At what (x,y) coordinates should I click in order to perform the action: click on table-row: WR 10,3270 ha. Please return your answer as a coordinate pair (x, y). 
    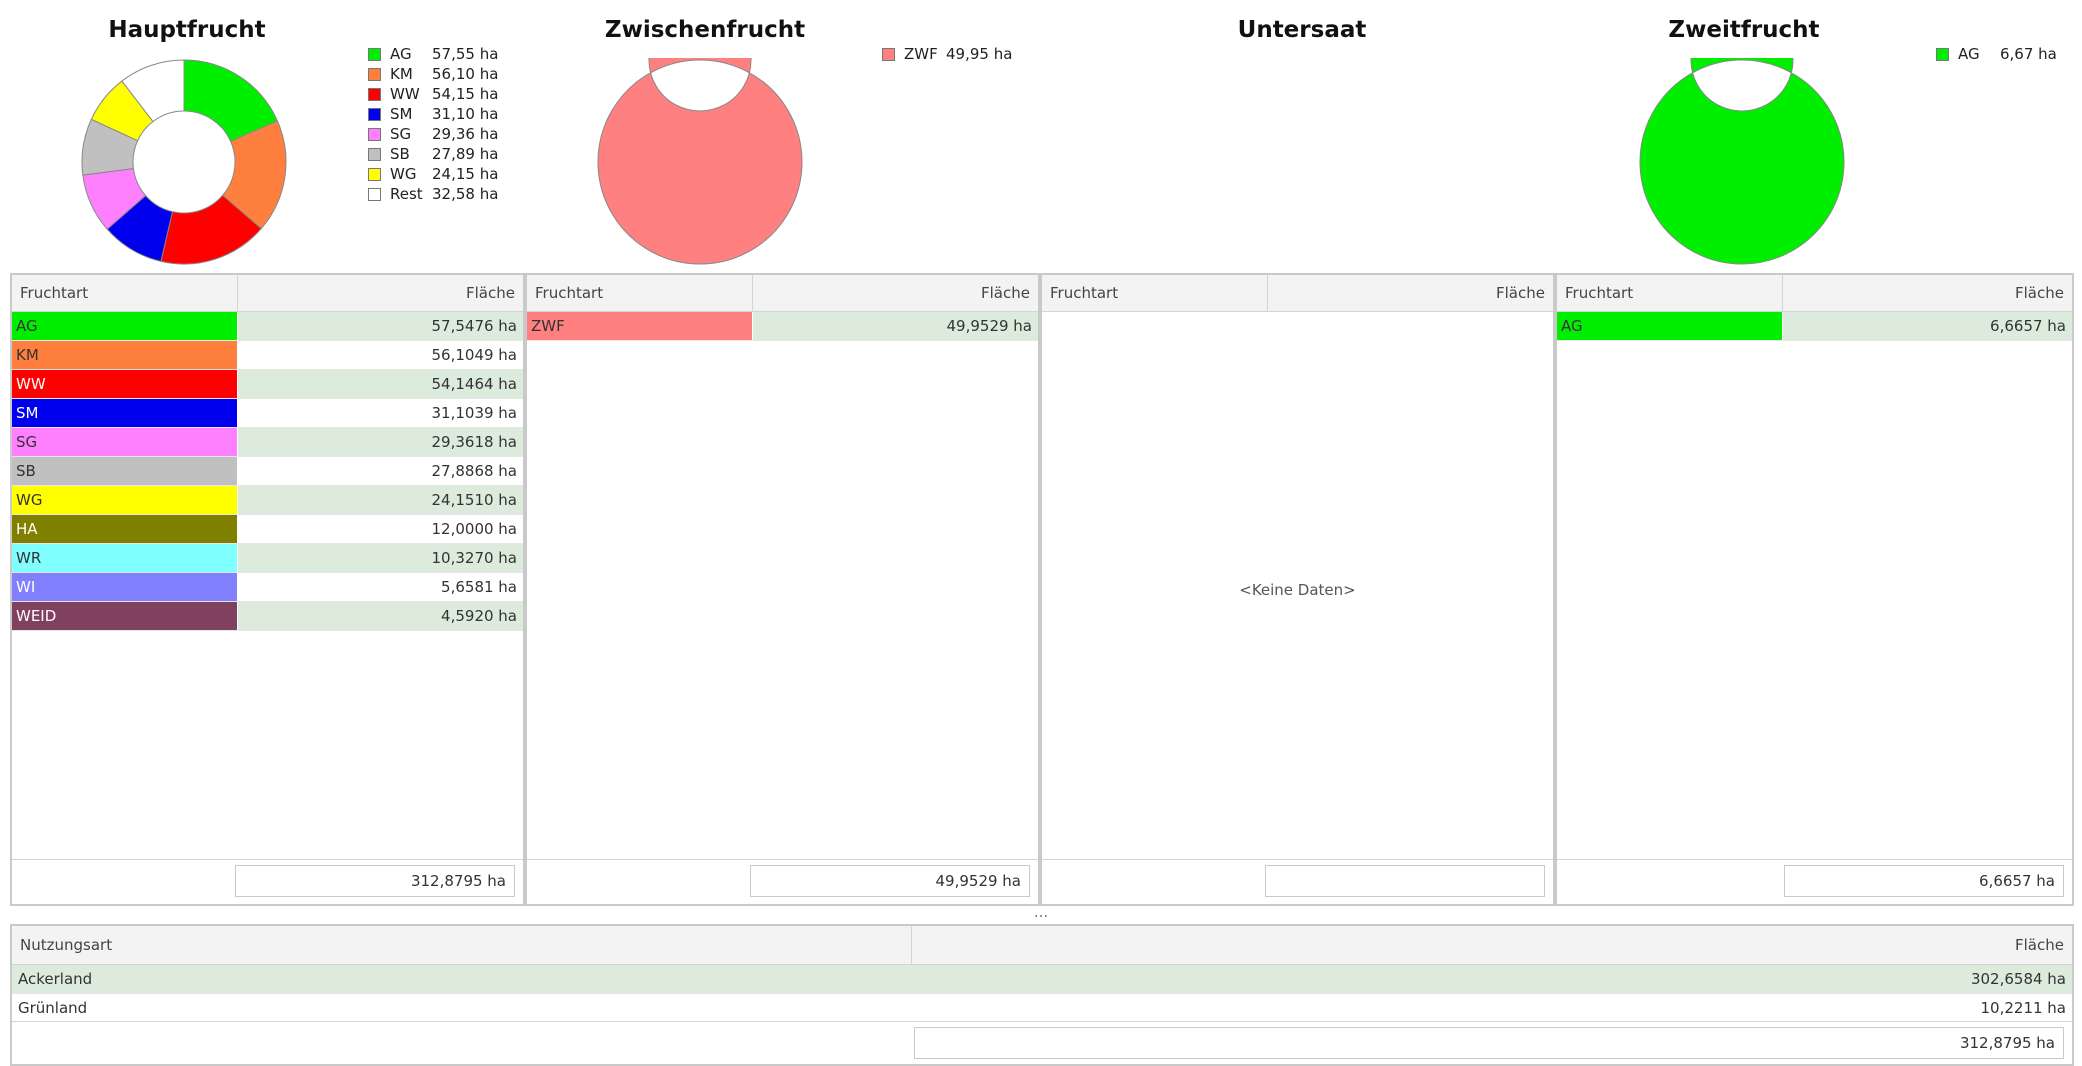
    Looking at the image, I should click on (267, 558).